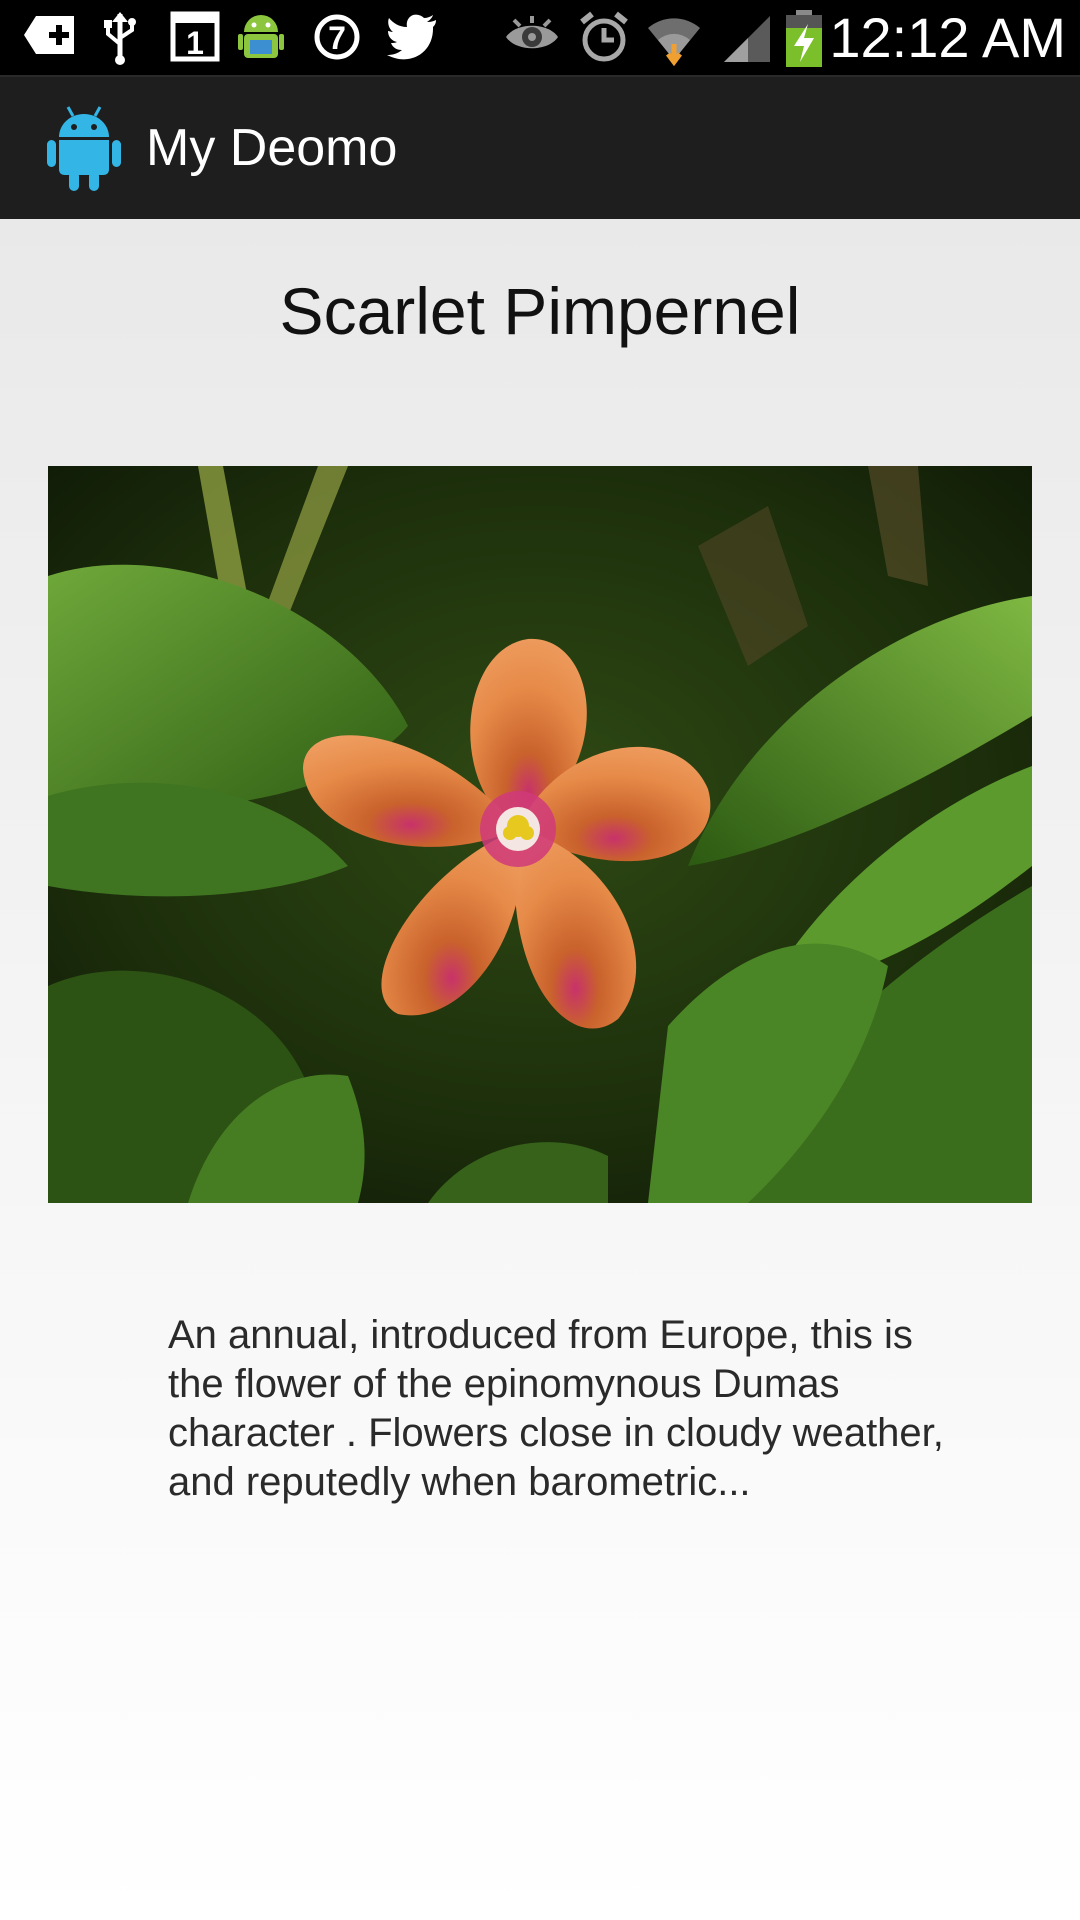 The image size is (1080, 1920). I want to click on eye-icon, so click(532, 37).